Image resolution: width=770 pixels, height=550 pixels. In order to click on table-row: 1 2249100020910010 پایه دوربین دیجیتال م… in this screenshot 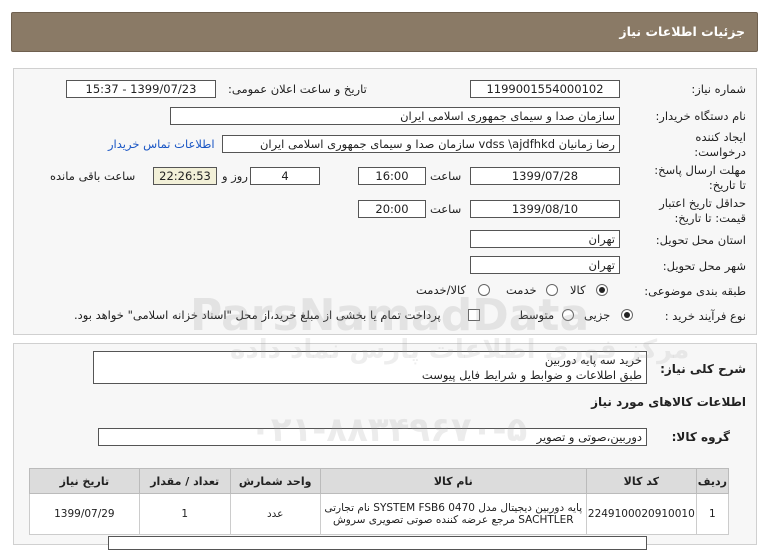, I will do `click(379, 514)`.